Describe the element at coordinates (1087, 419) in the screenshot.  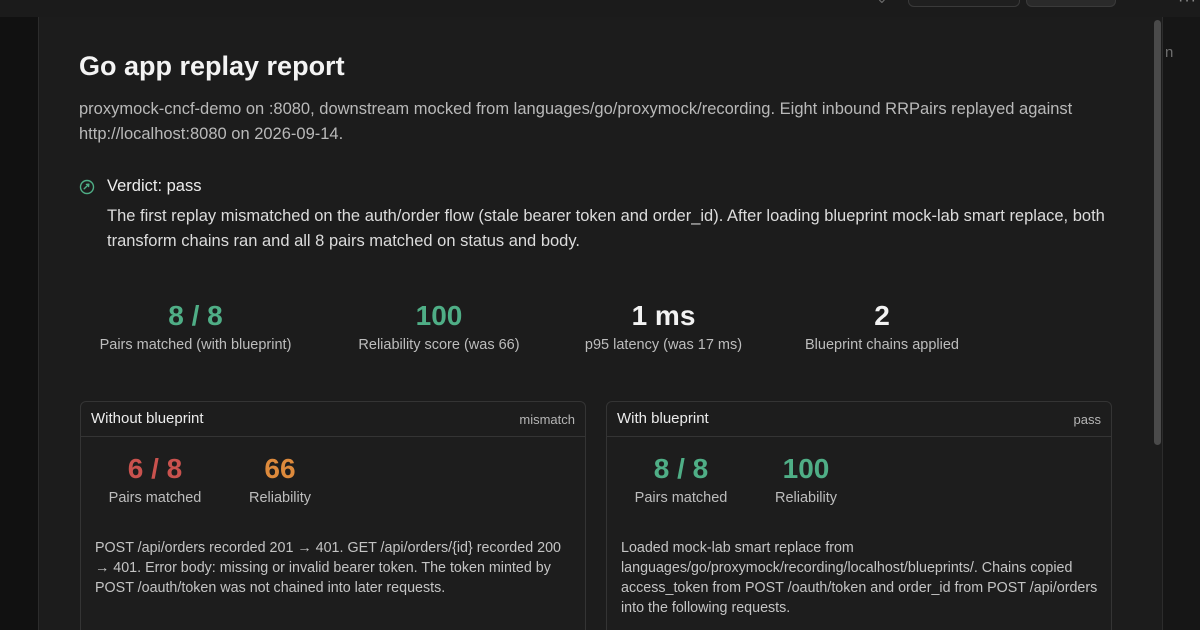
I see `status-badge: pass` at that location.